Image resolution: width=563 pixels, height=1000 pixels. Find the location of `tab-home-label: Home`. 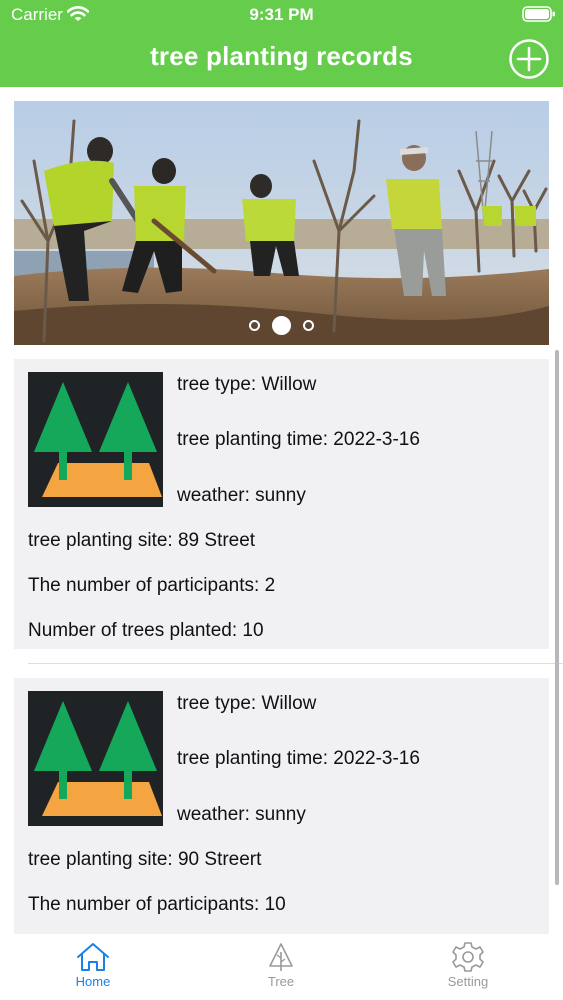

tab-home-label: Home is located at coordinates (93, 981).